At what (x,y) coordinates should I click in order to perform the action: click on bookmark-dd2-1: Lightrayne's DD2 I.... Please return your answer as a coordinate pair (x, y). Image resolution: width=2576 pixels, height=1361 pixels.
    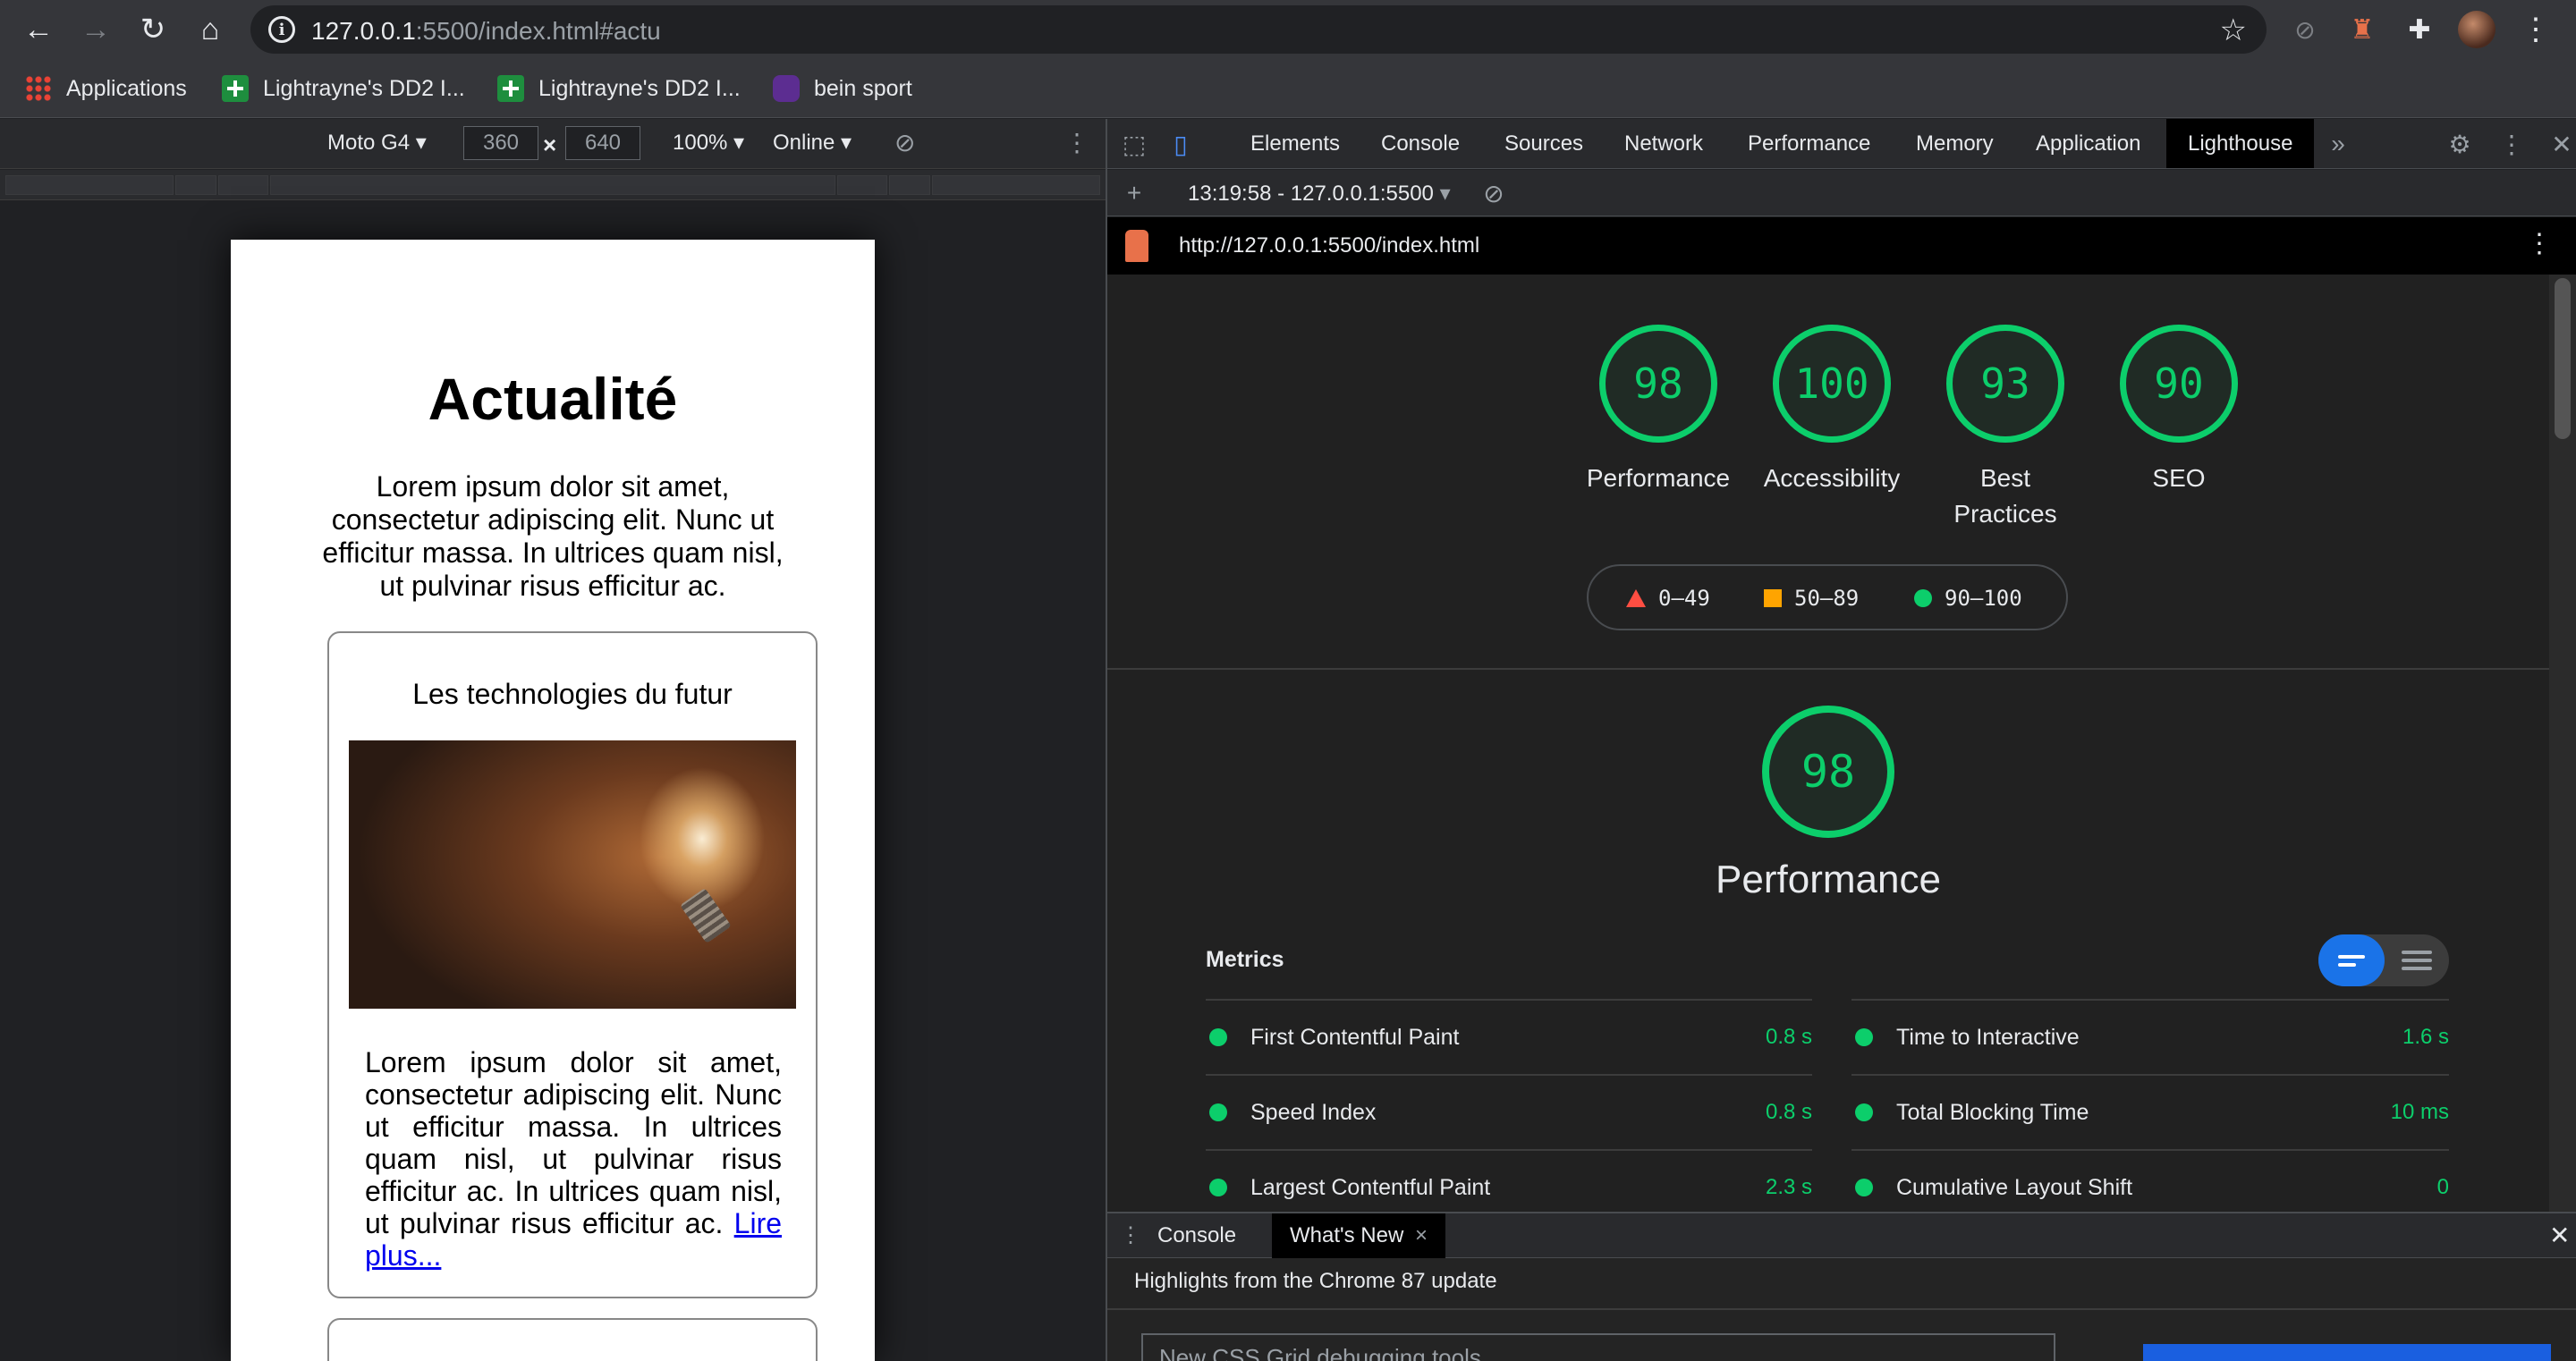
    Looking at the image, I should click on (343, 89).